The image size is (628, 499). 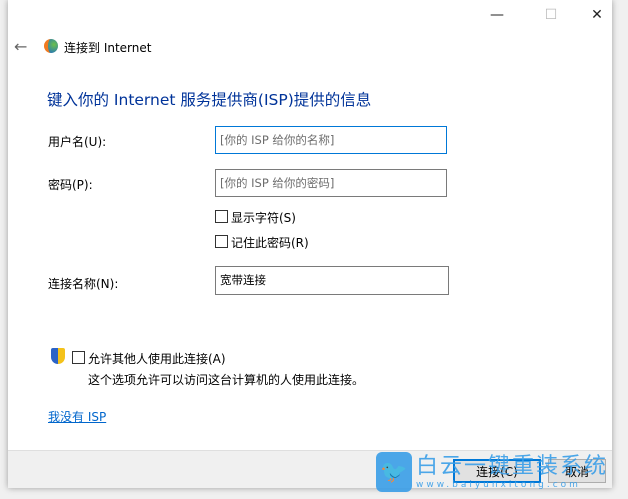 I want to click on show-chars-label: 显示字符(S), so click(x=263, y=217).